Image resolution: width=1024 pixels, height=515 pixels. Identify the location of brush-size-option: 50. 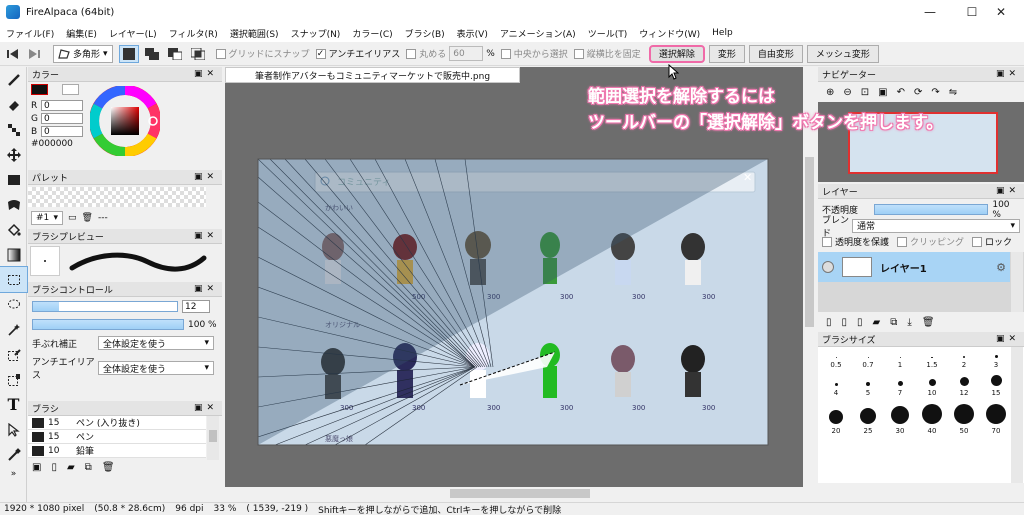
(964, 416).